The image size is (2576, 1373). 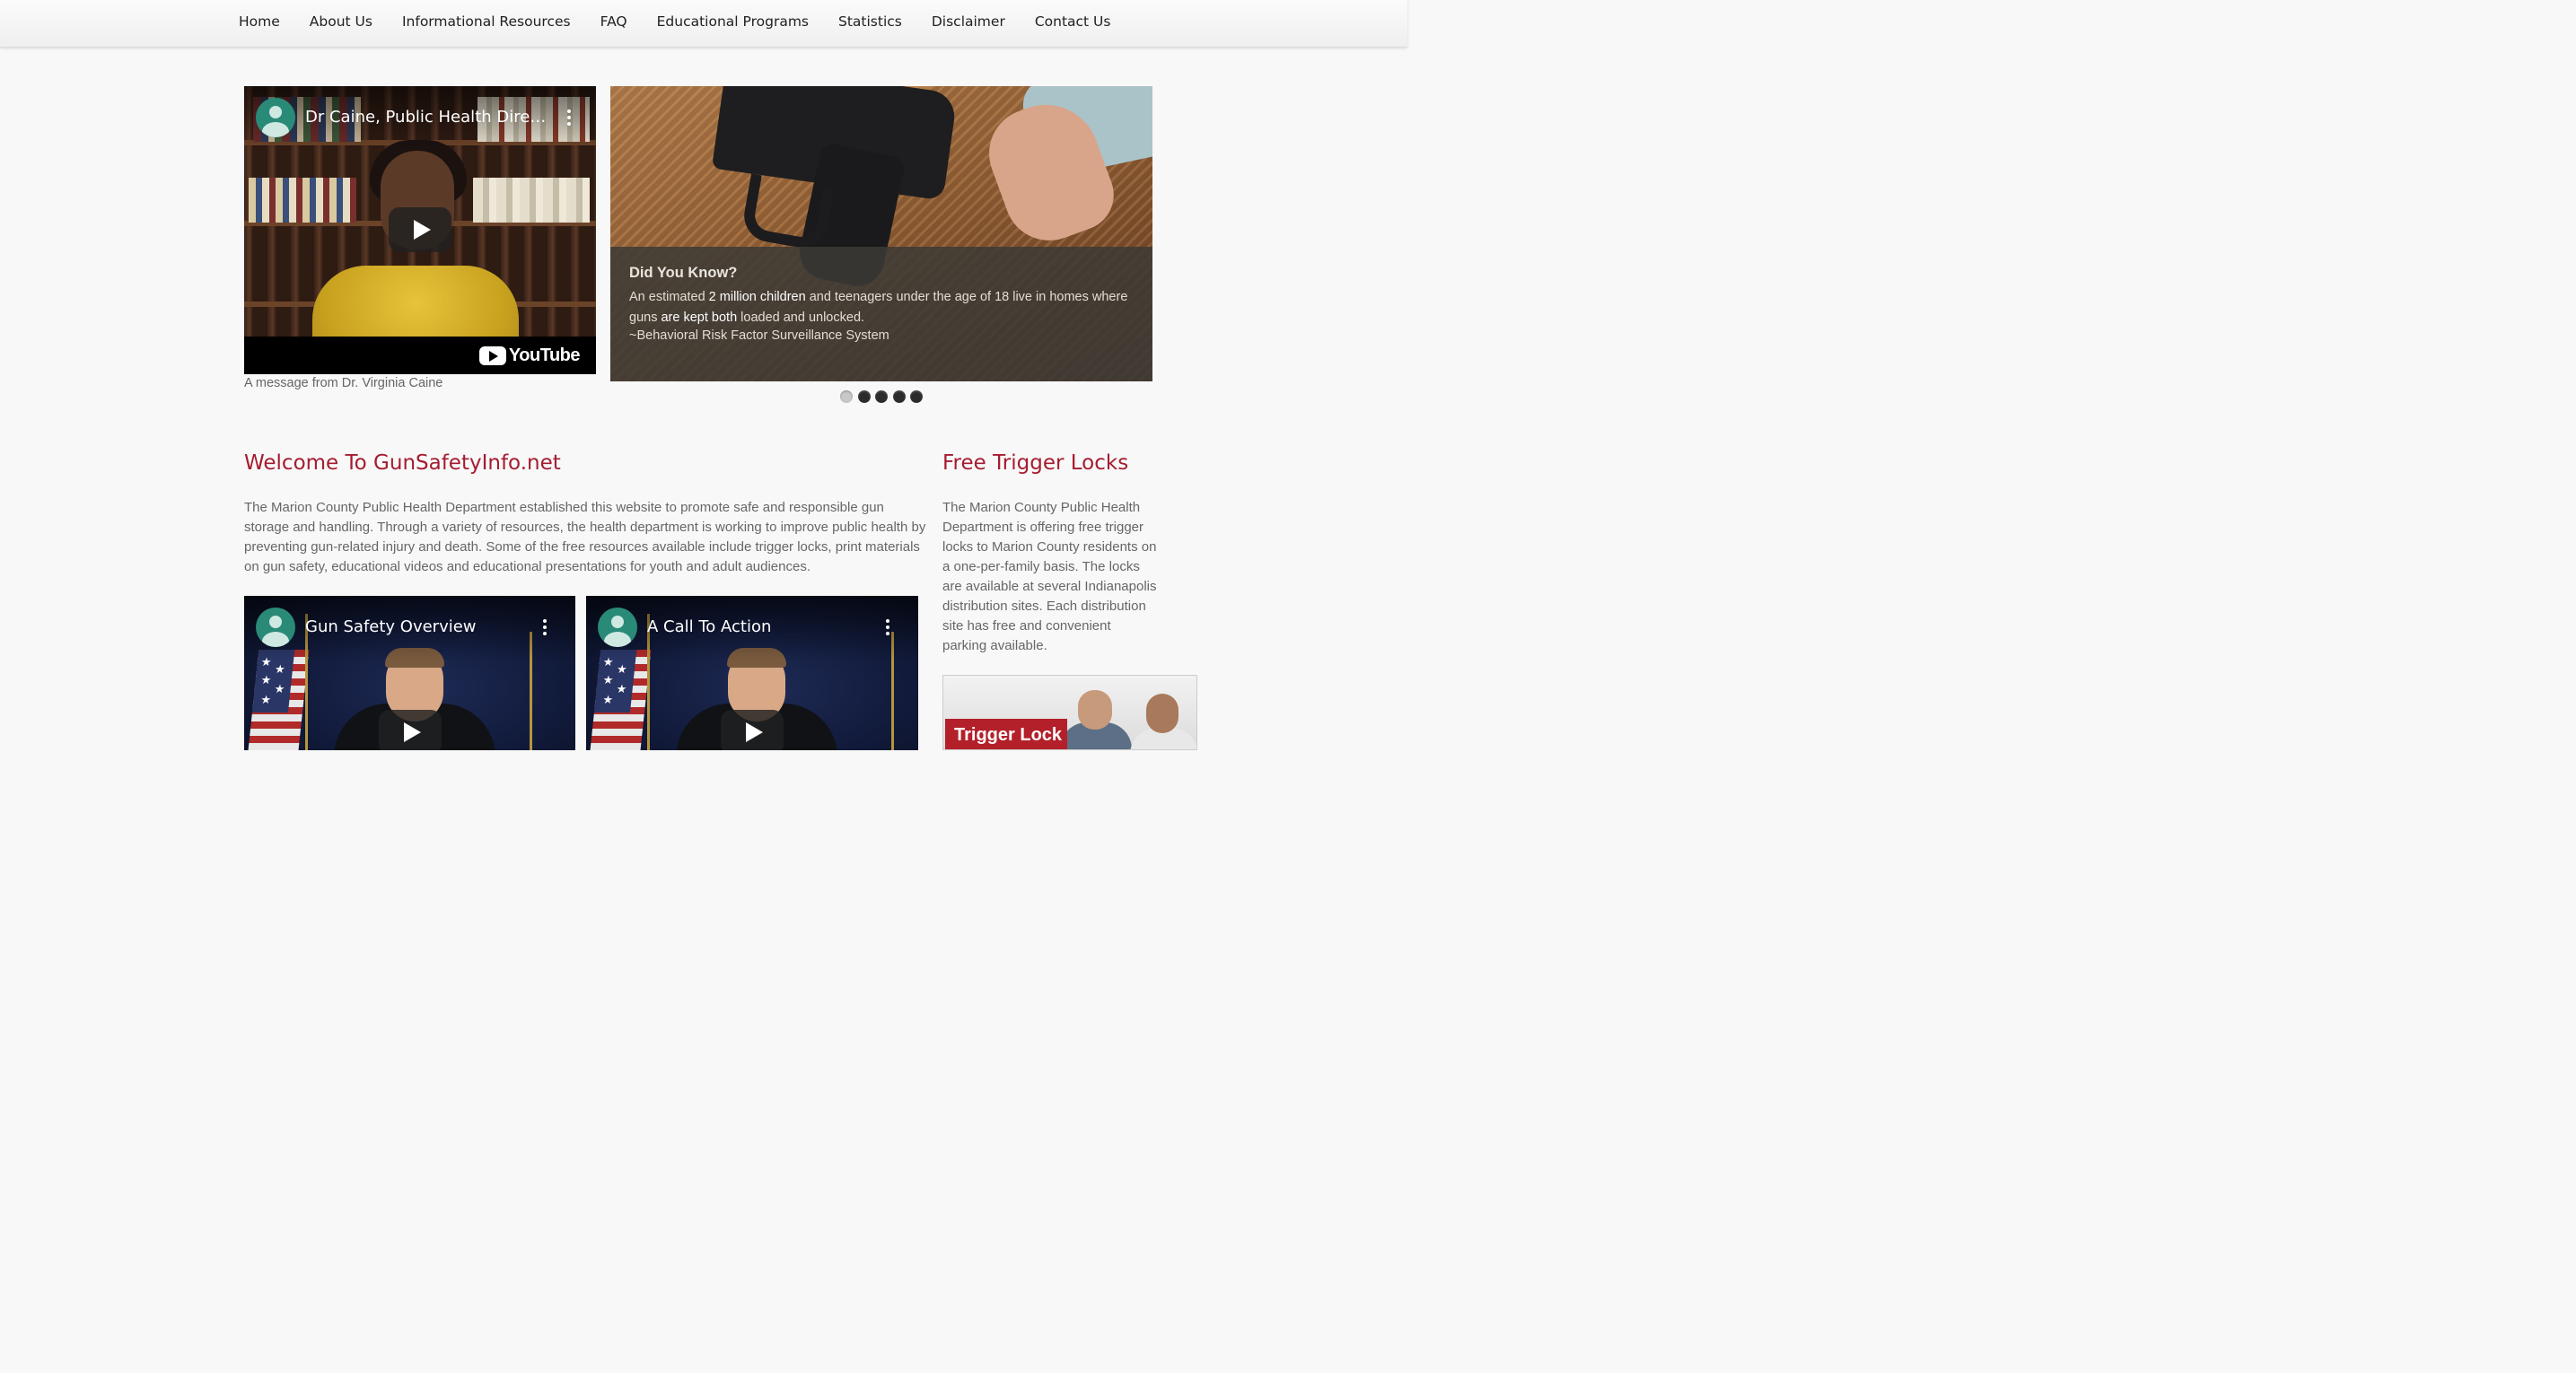 What do you see at coordinates (544, 355) in the screenshot?
I see `youtube-wordmark: YouTube` at bounding box center [544, 355].